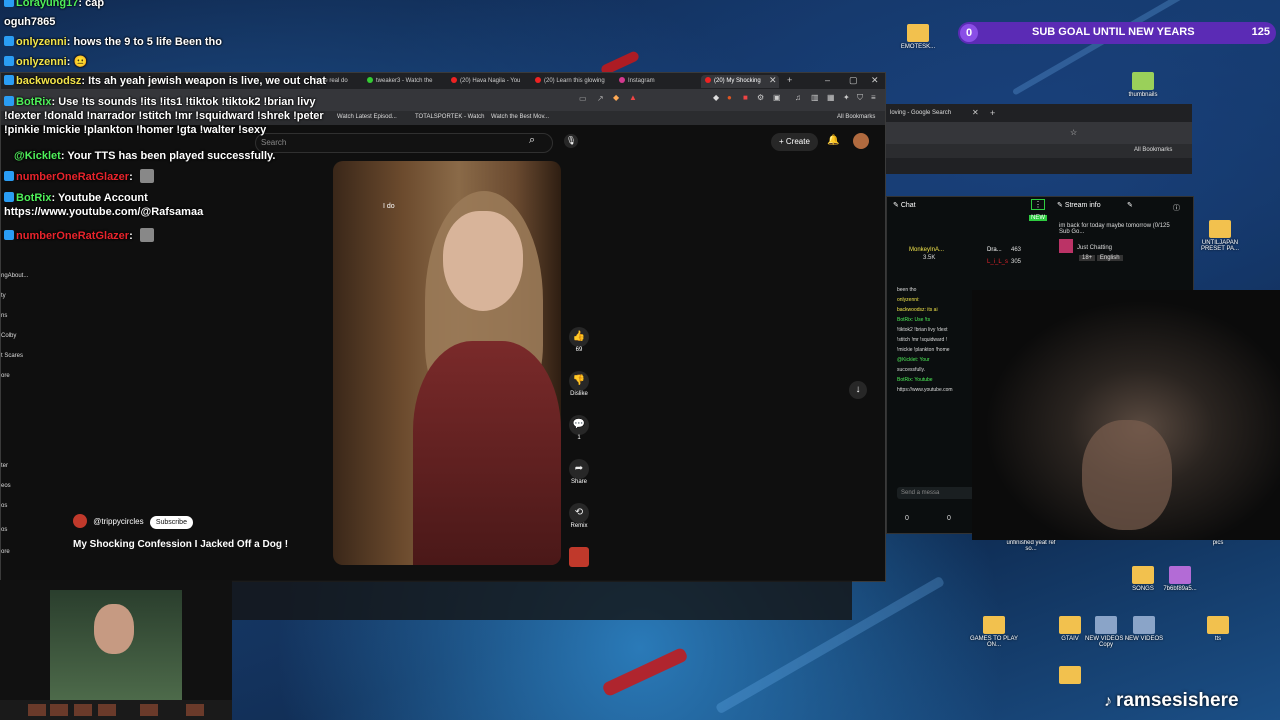  I want to click on vpn-icon: ⛉, so click(860, 98).